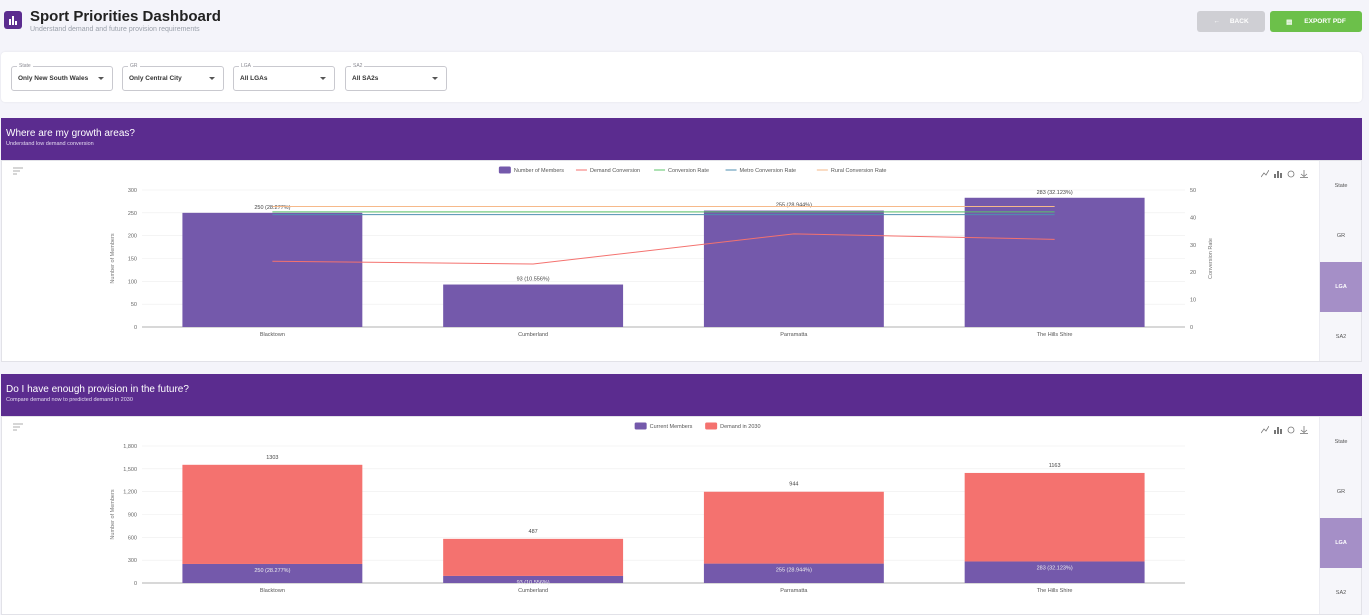  I want to click on sa2-select-value: All SA2s, so click(365, 78).